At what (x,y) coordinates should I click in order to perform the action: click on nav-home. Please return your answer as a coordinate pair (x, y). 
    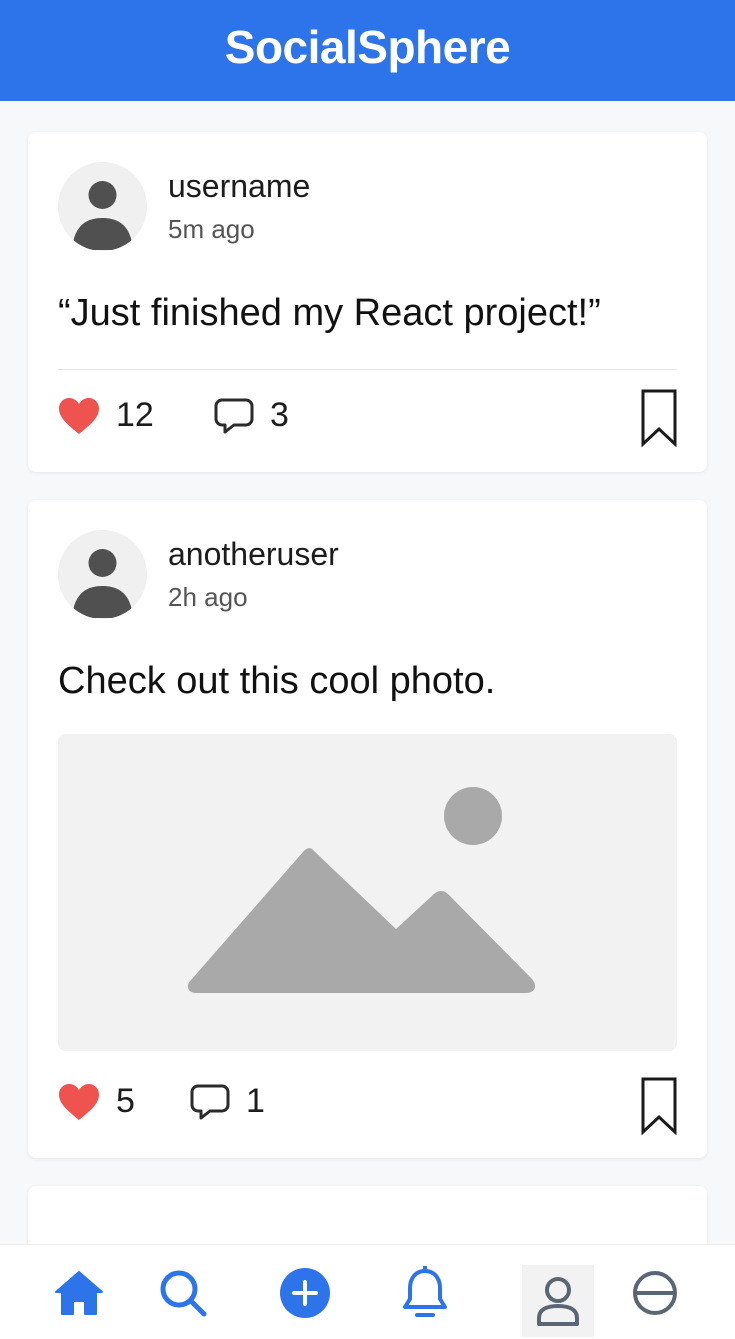
    Looking at the image, I should click on (79, 1292).